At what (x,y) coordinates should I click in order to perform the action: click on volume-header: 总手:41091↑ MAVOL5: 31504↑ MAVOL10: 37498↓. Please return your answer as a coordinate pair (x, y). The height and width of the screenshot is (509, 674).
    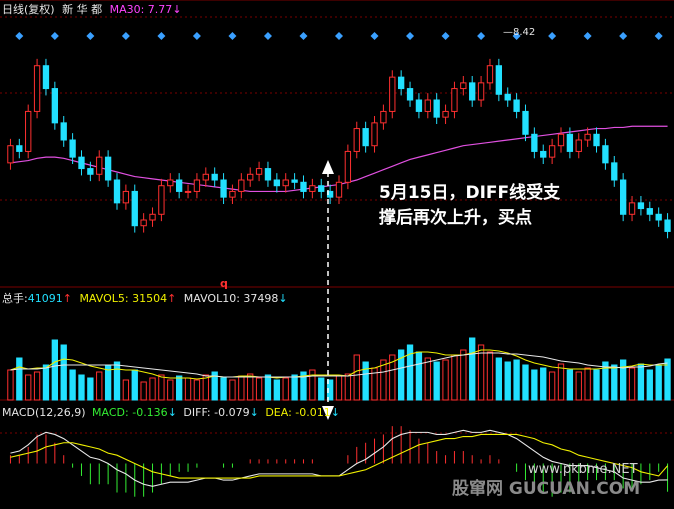
    Looking at the image, I should click on (145, 298).